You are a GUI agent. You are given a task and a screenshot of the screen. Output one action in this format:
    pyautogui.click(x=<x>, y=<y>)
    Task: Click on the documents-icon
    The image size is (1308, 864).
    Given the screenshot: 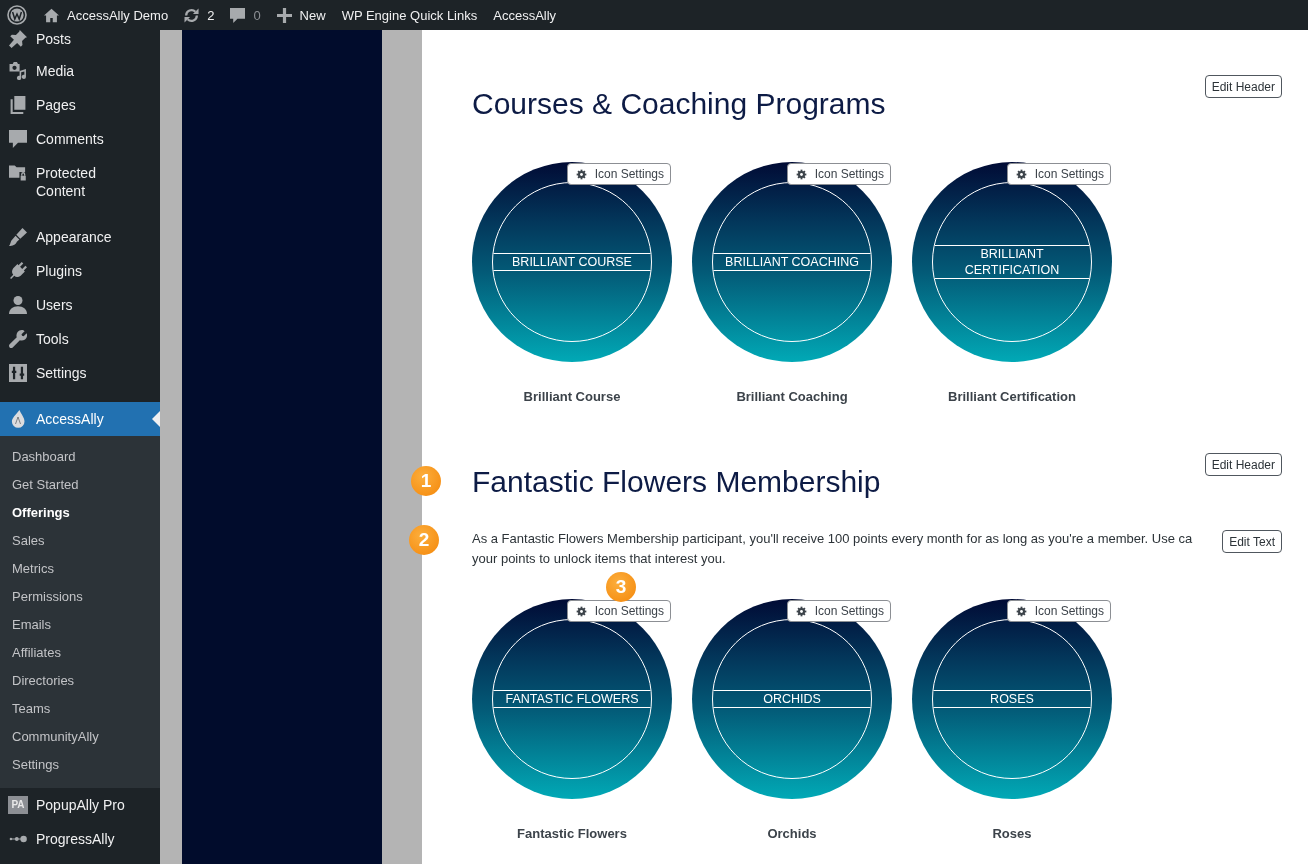 What is the action you would take?
    pyautogui.click(x=18, y=105)
    